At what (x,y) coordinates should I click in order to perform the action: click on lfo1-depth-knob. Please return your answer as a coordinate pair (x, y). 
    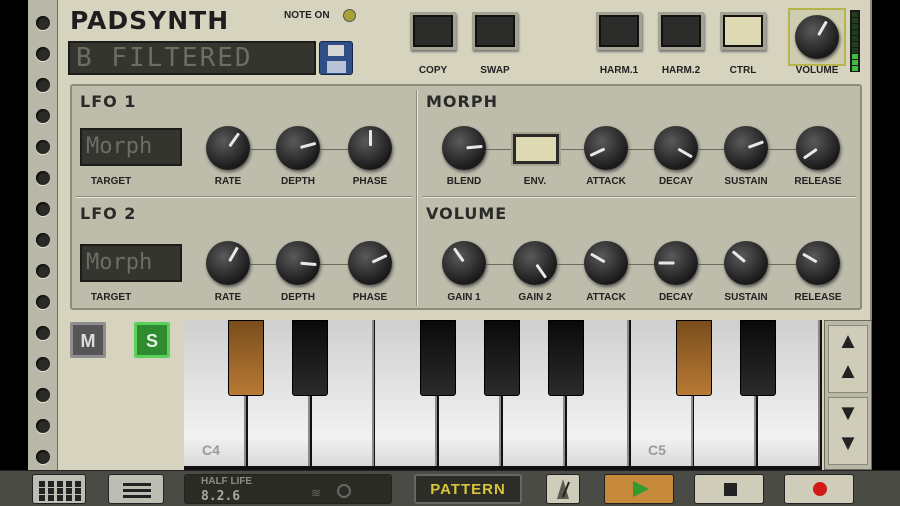
    Looking at the image, I should click on (298, 148).